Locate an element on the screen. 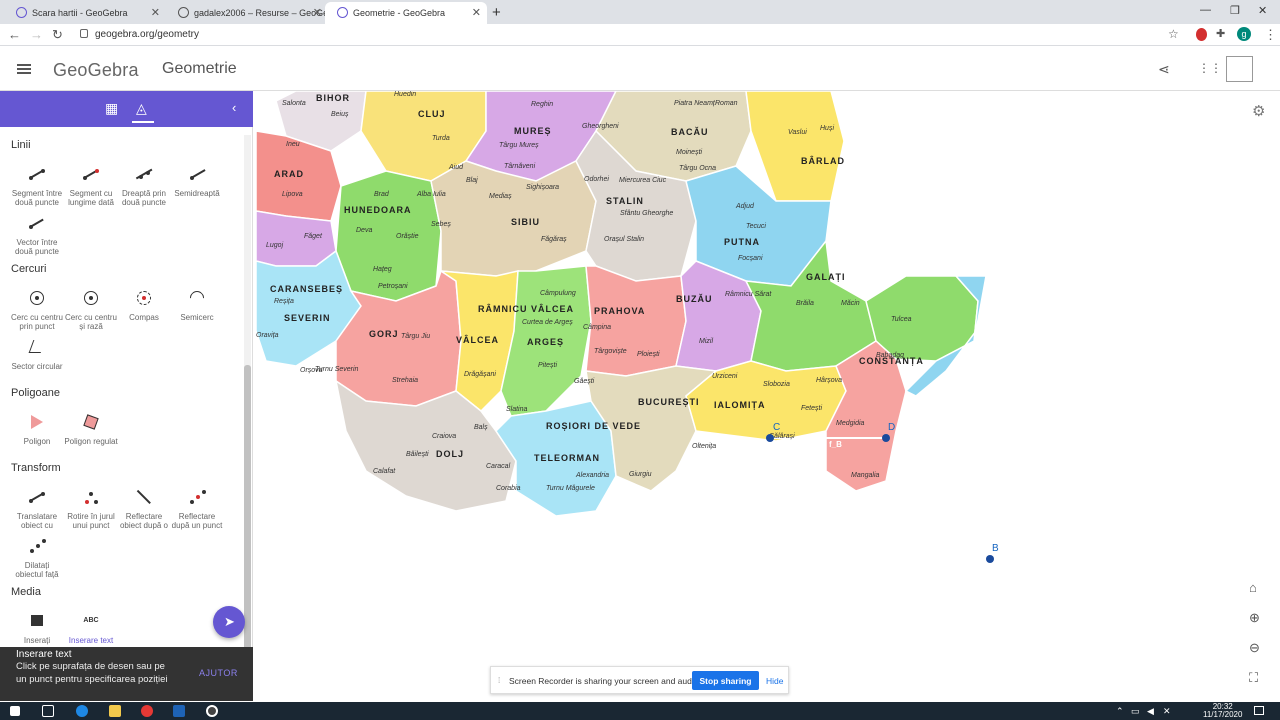  tool-rotate: Rotire în jurul unui punct is located at coordinates (91, 509).